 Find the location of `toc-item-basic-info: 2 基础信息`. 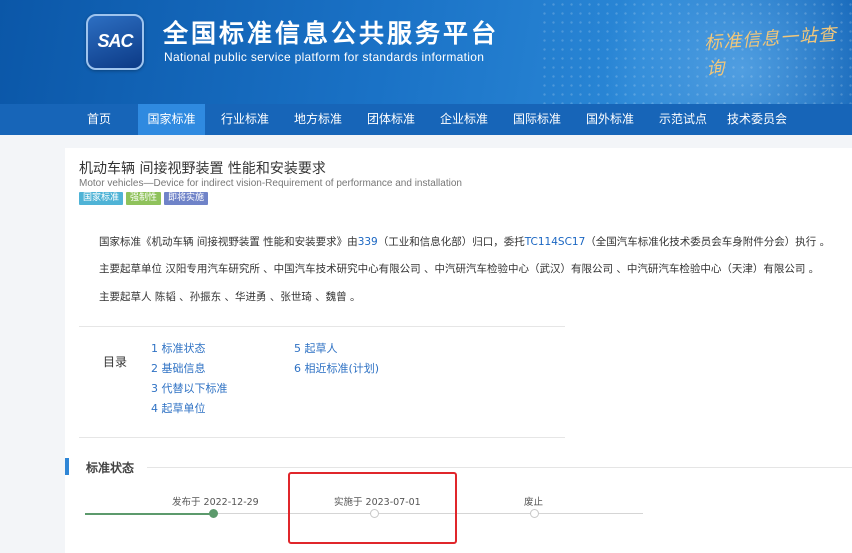

toc-item-basic-info: 2 基础信息 is located at coordinates (178, 368).